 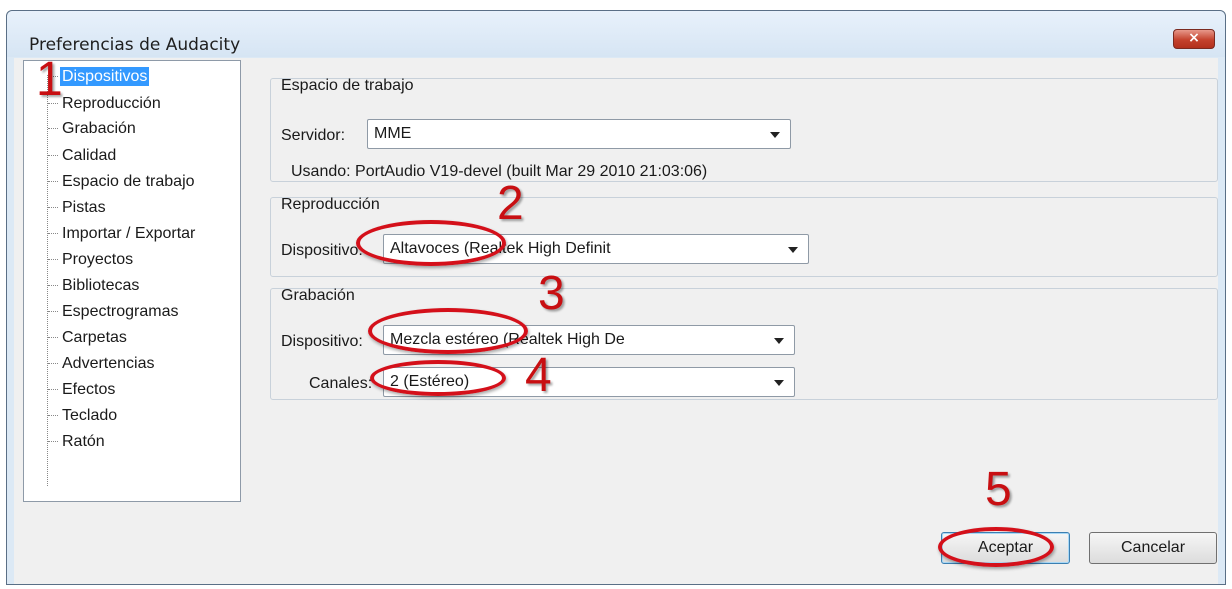 I want to click on sidebar-item-label: Calidad, so click(x=89, y=155).